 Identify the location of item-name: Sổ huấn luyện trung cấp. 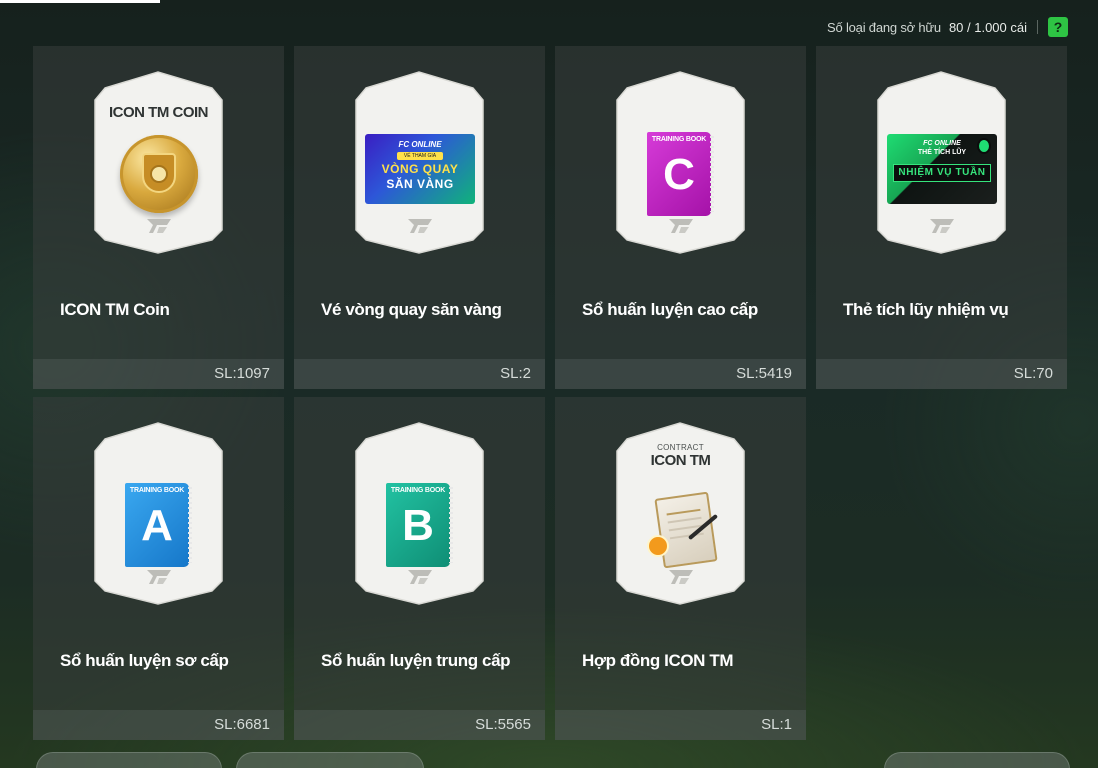
(416, 660).